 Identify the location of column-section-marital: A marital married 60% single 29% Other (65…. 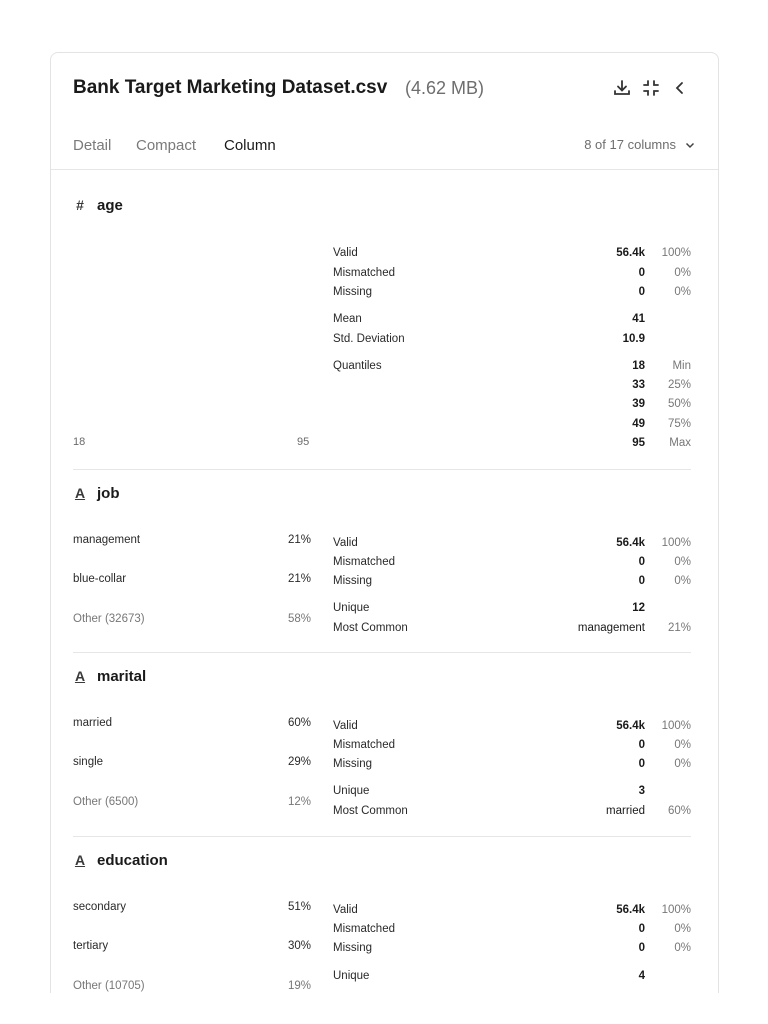
(382, 752).